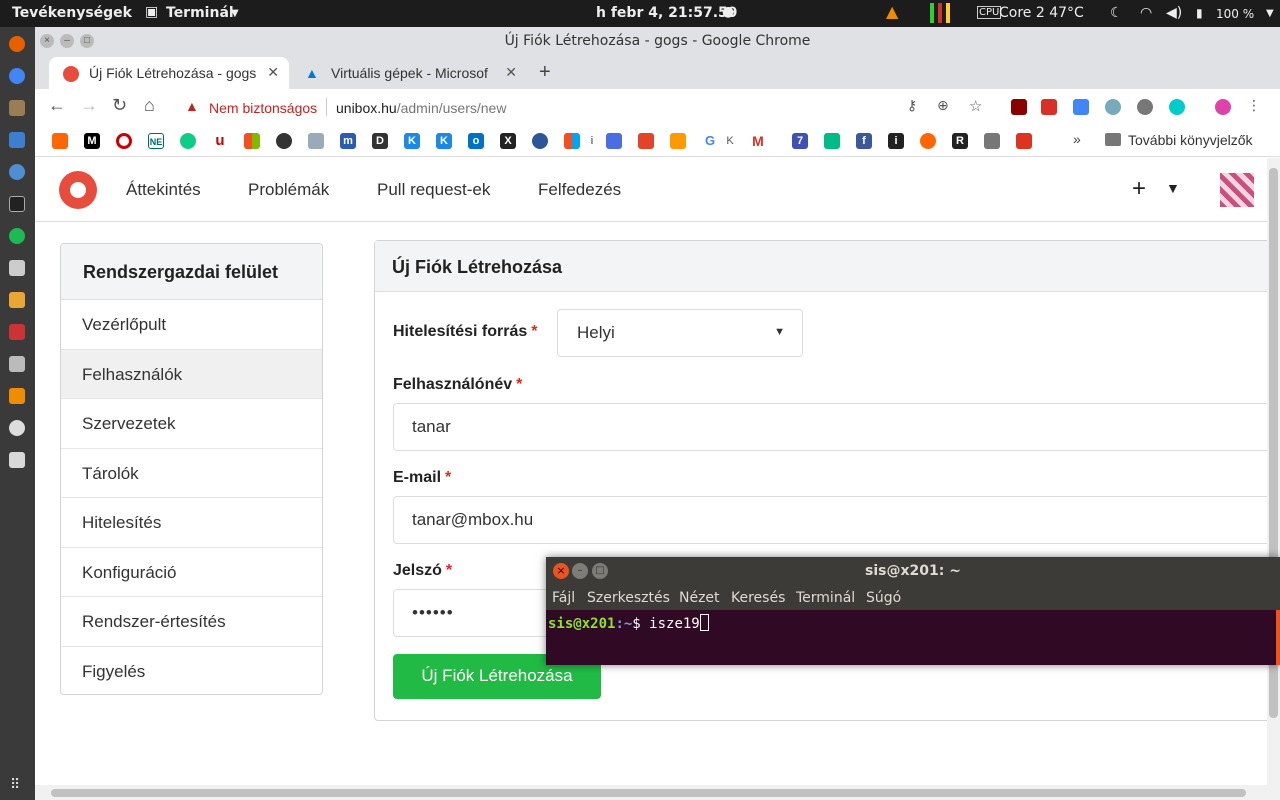 The width and height of the screenshot is (1280, 800). What do you see at coordinates (17, 268) in the screenshot?
I see `screenshot-icon` at bounding box center [17, 268].